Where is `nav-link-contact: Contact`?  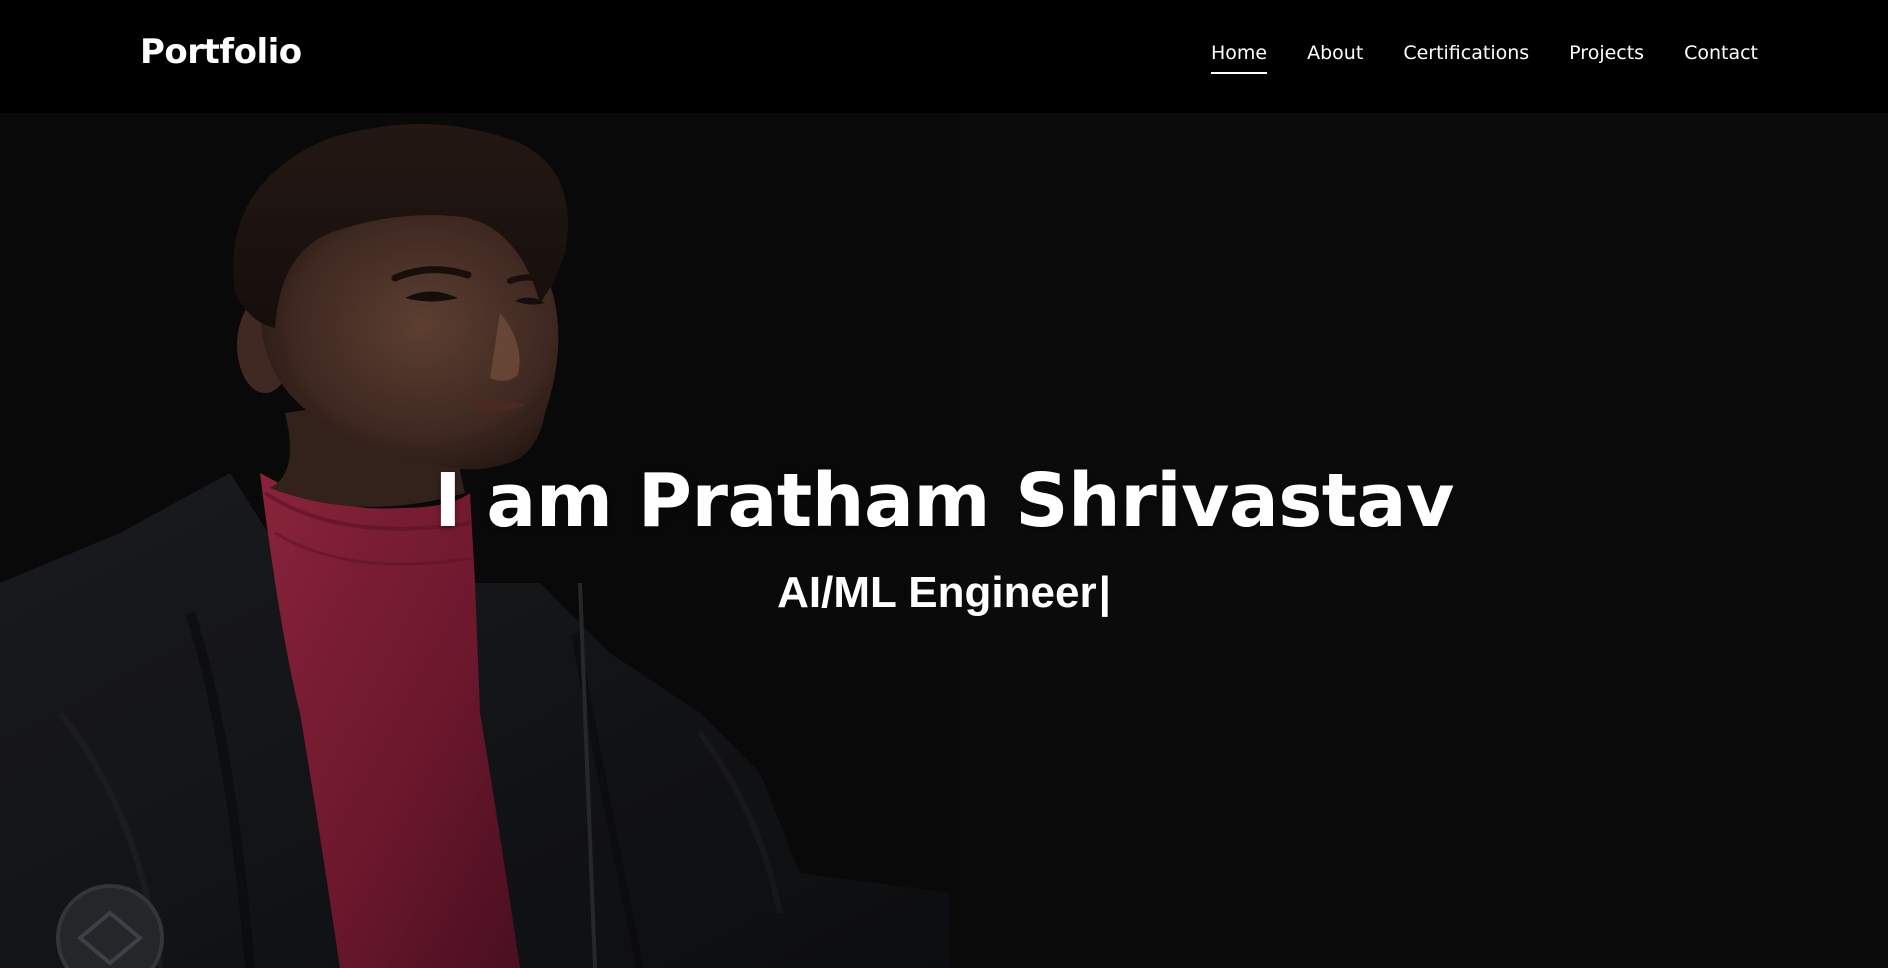
nav-link-contact: Contact is located at coordinates (1721, 58).